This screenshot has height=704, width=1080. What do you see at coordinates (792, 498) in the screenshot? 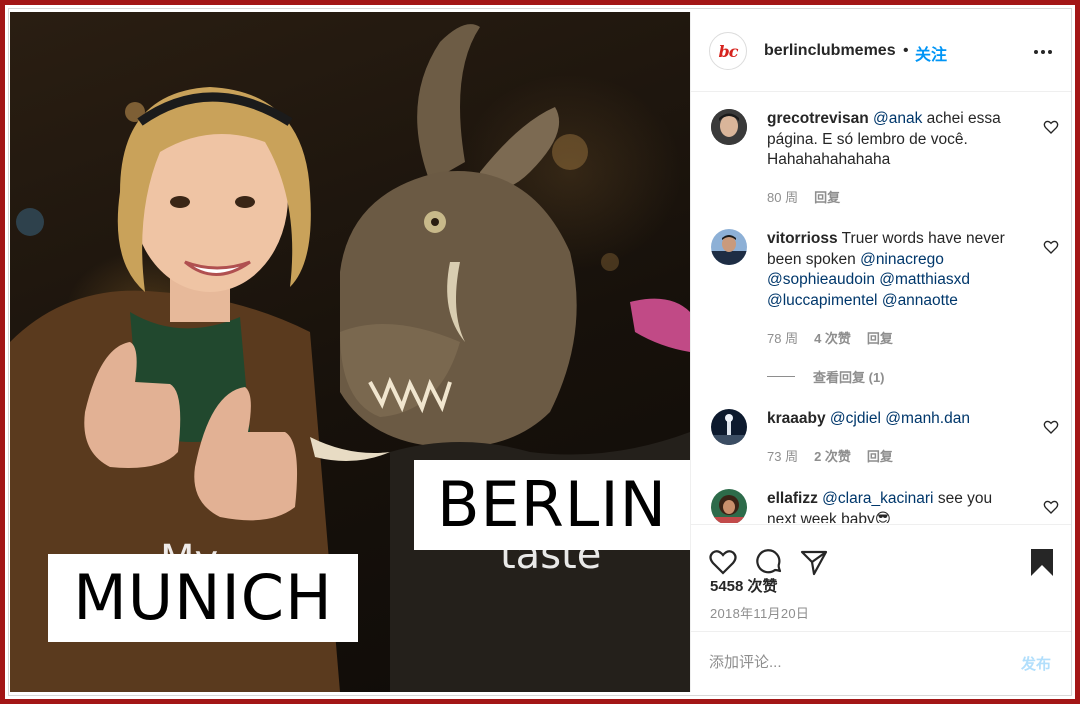
I see `comment-username: ellafizz` at bounding box center [792, 498].